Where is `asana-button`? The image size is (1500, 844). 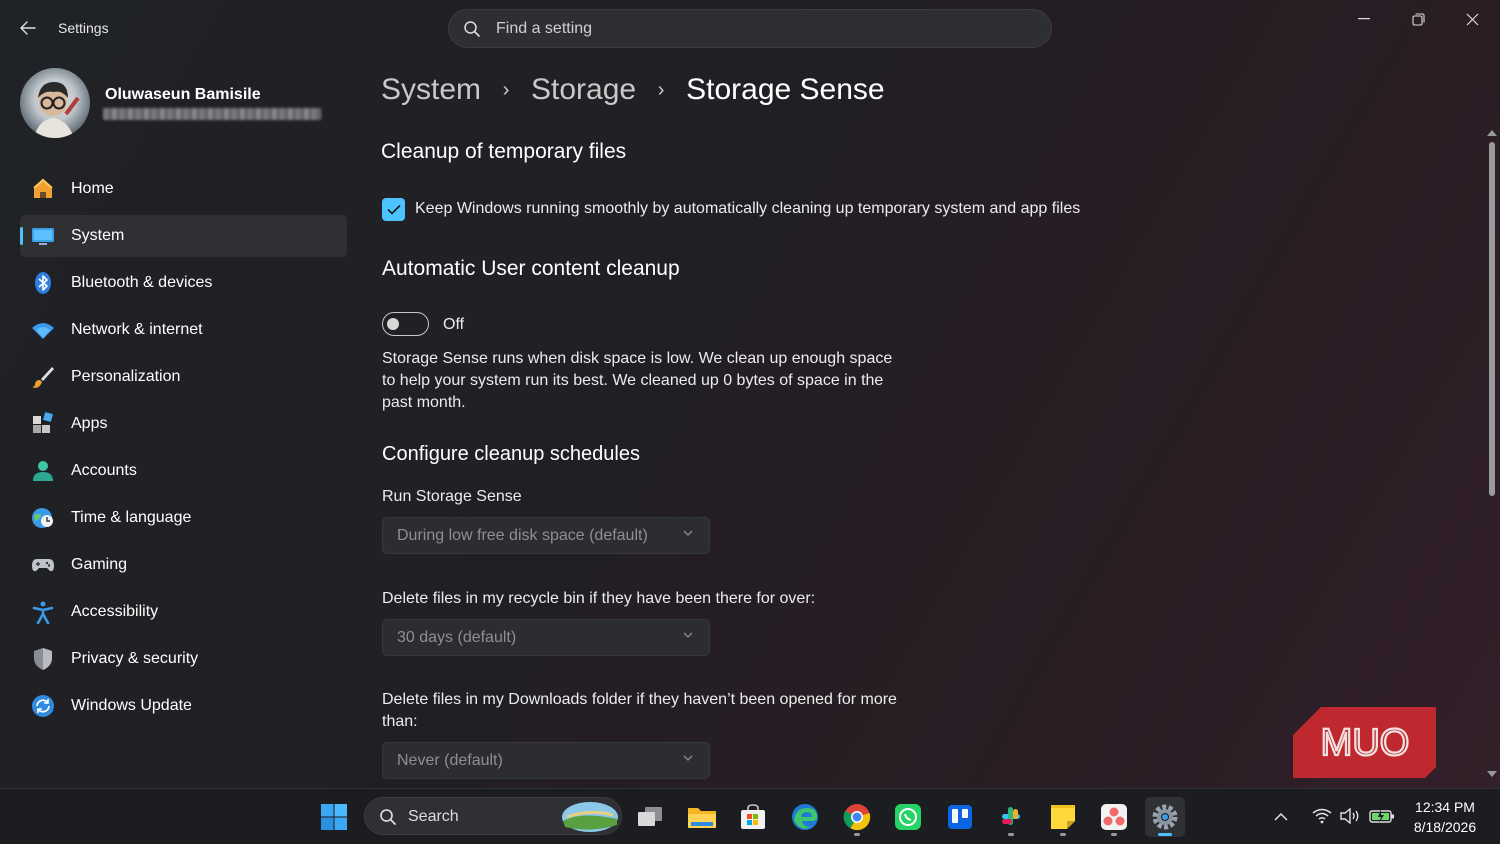 asana-button is located at coordinates (1114, 817).